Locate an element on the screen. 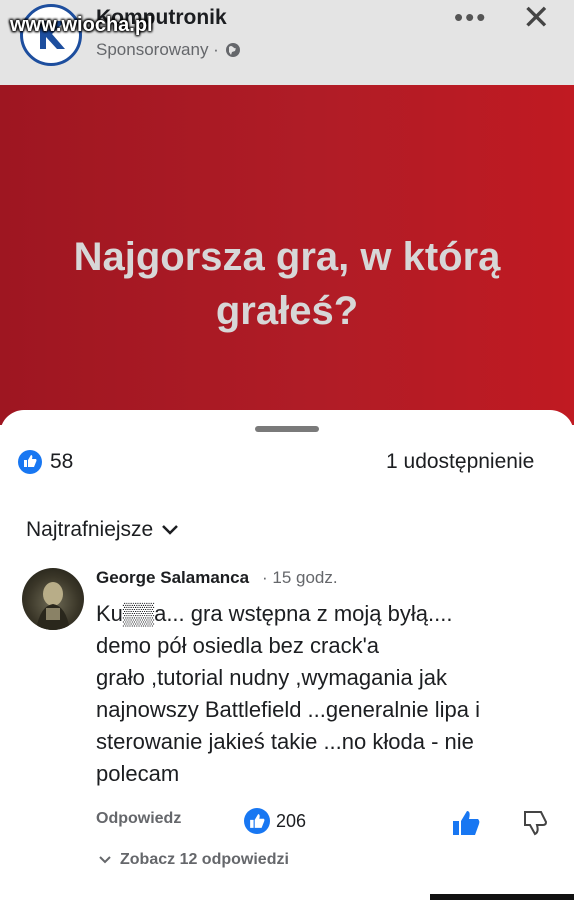  like-reaction-icon is located at coordinates (30, 462).